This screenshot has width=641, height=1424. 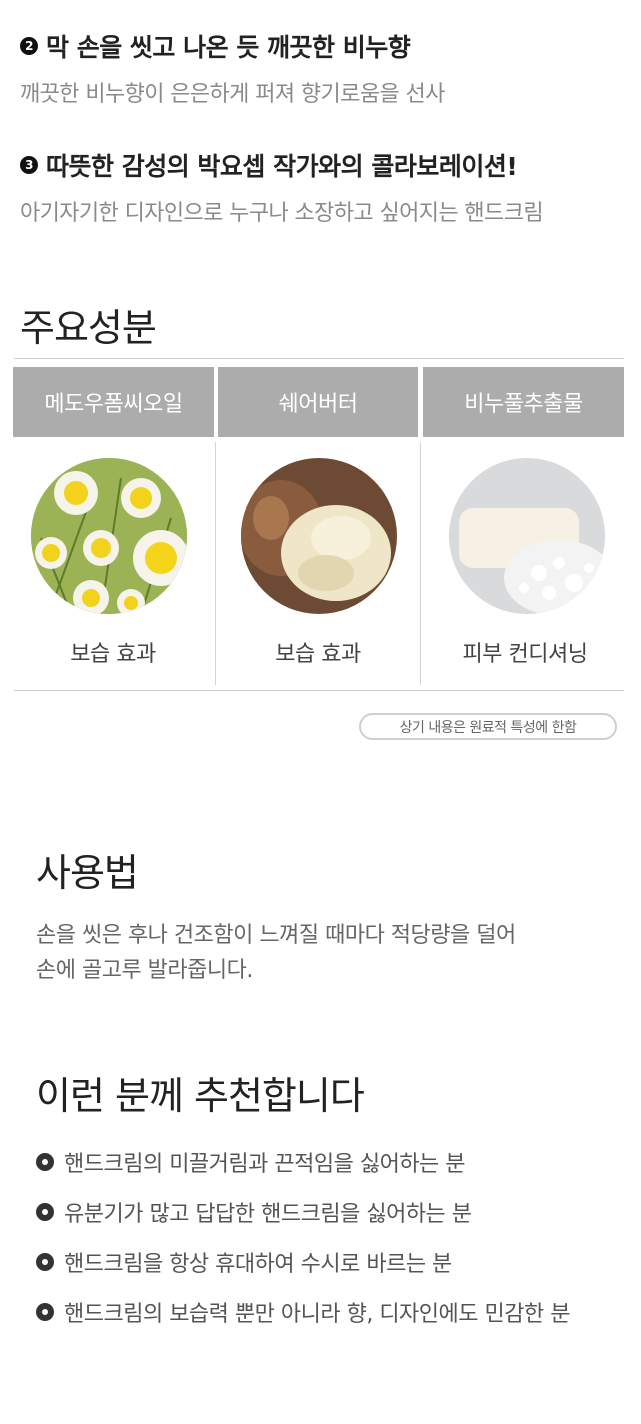 I want to click on soapwort-foam-image, so click(x=527, y=536).